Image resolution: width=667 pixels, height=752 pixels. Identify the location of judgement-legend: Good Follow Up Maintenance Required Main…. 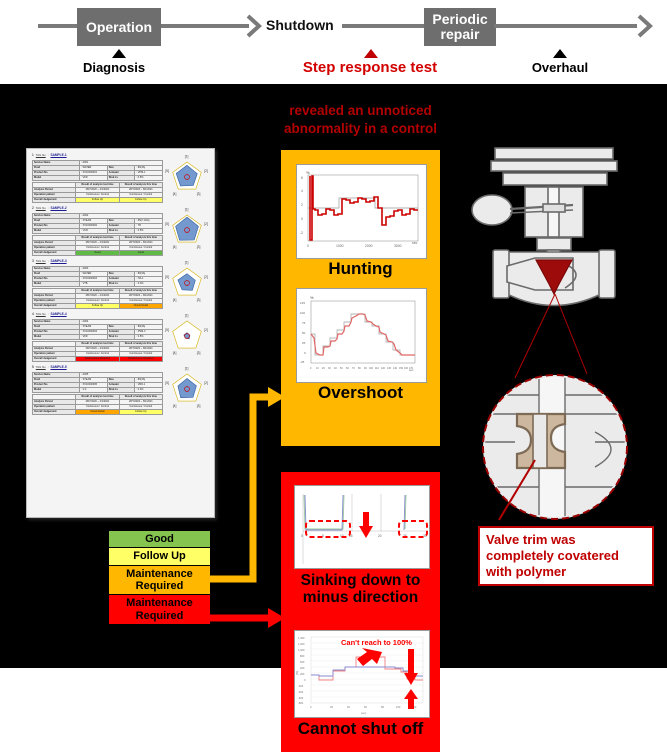
(159, 577).